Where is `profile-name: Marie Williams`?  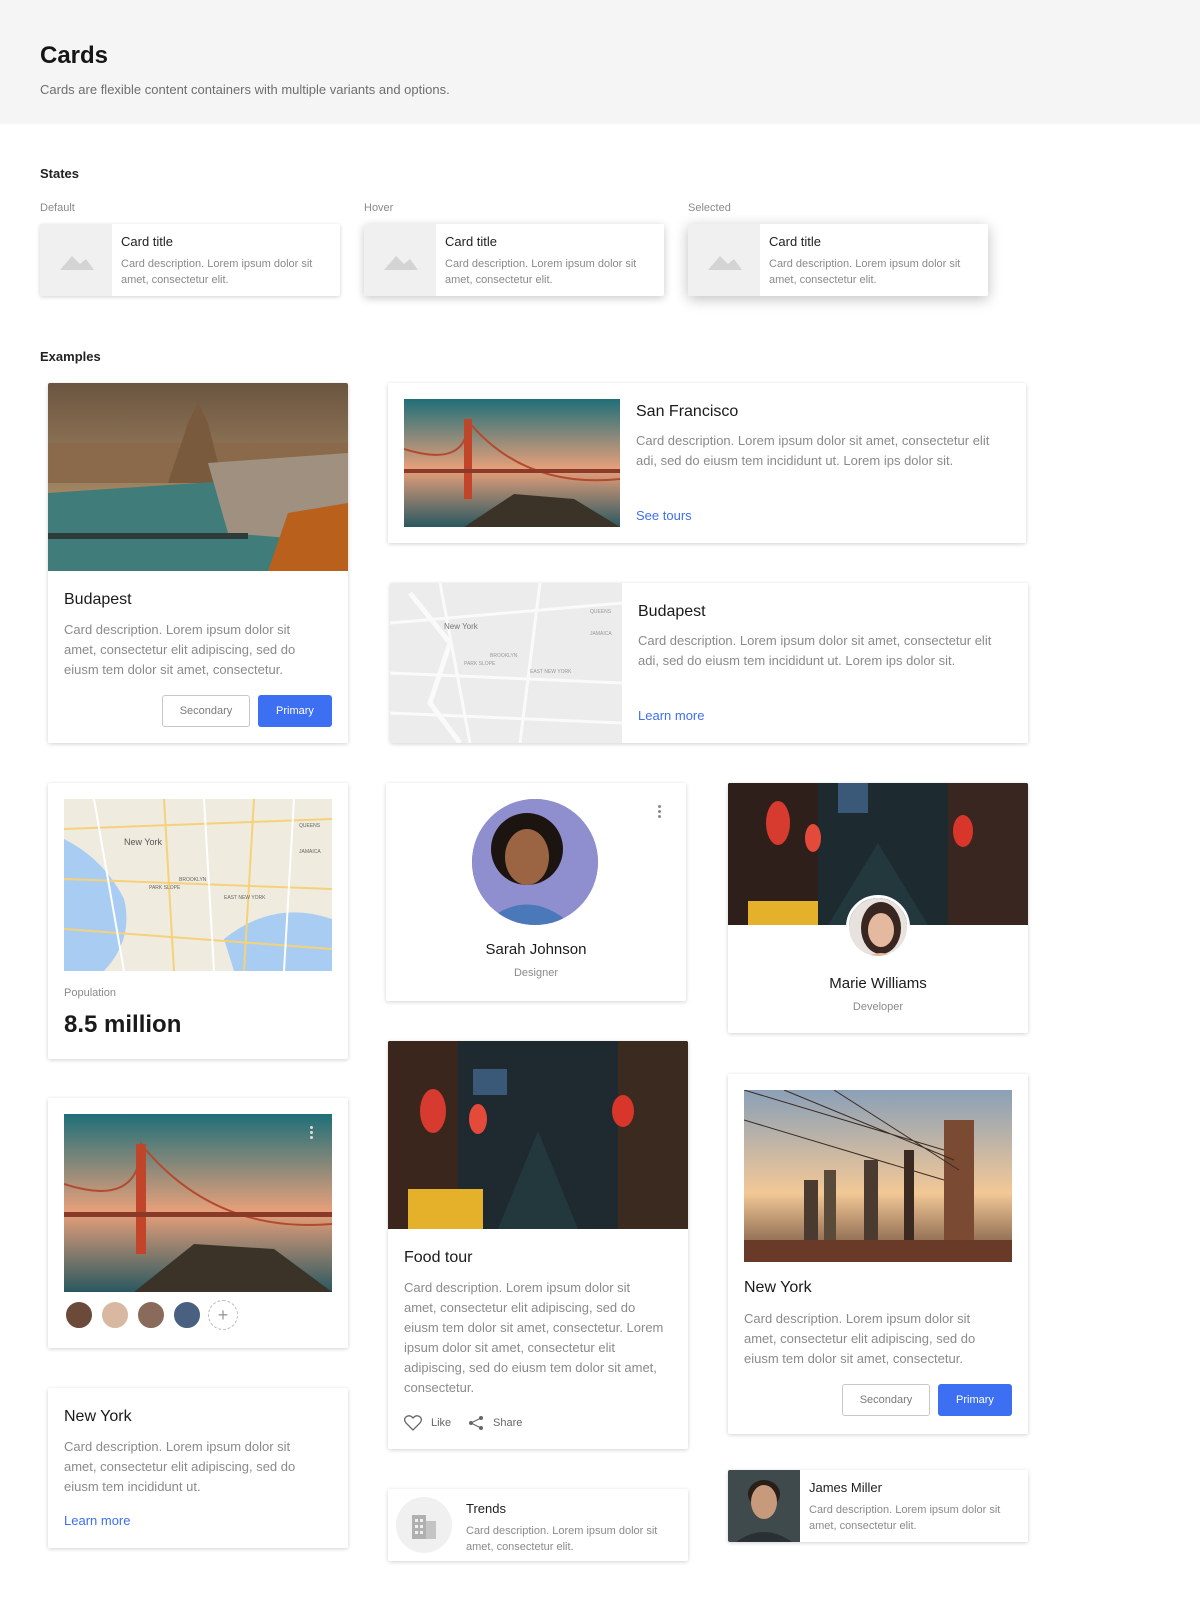 profile-name: Marie Williams is located at coordinates (878, 983).